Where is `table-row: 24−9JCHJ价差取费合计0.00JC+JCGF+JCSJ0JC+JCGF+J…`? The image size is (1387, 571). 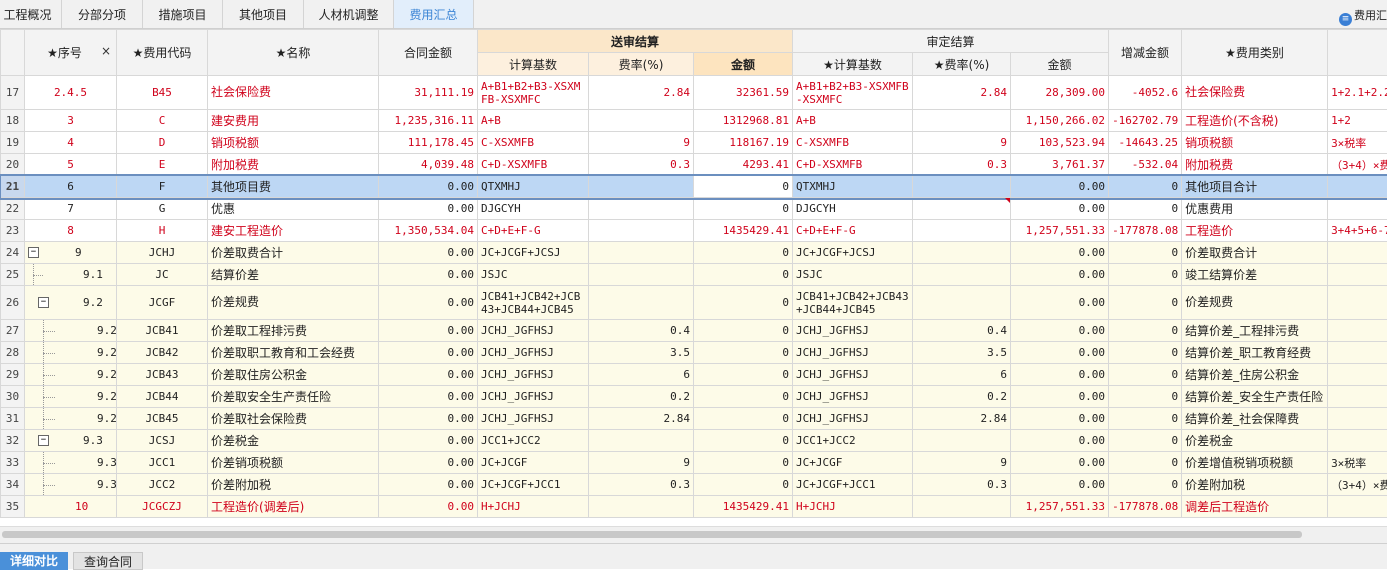 table-row: 24−9JCHJ价差取费合计0.00JC+JCGF+JCSJ0JC+JCGF+J… is located at coordinates (694, 253).